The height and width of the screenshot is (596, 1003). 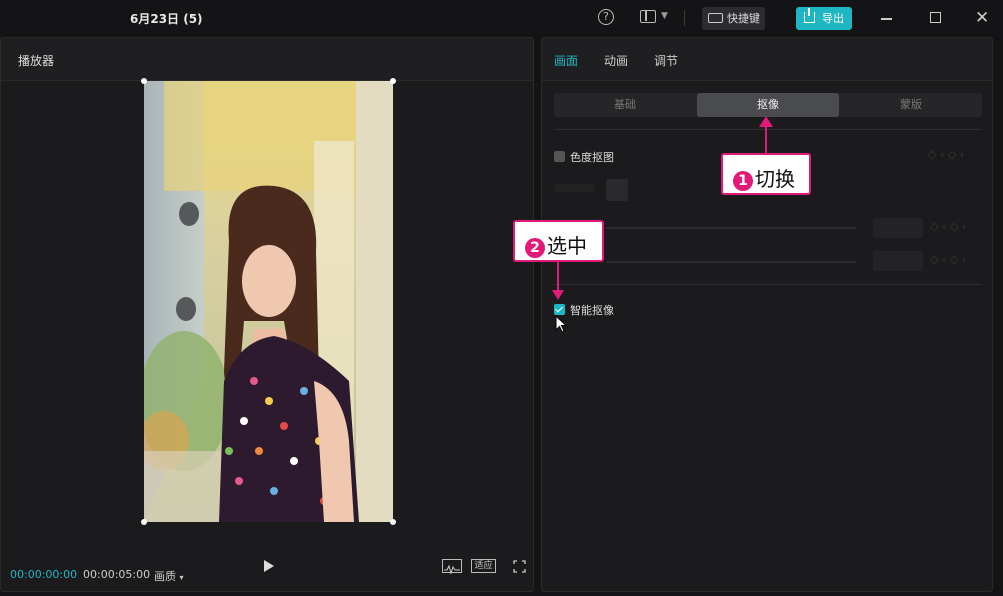 What do you see at coordinates (809, 15) in the screenshot?
I see `export-icon` at bounding box center [809, 15].